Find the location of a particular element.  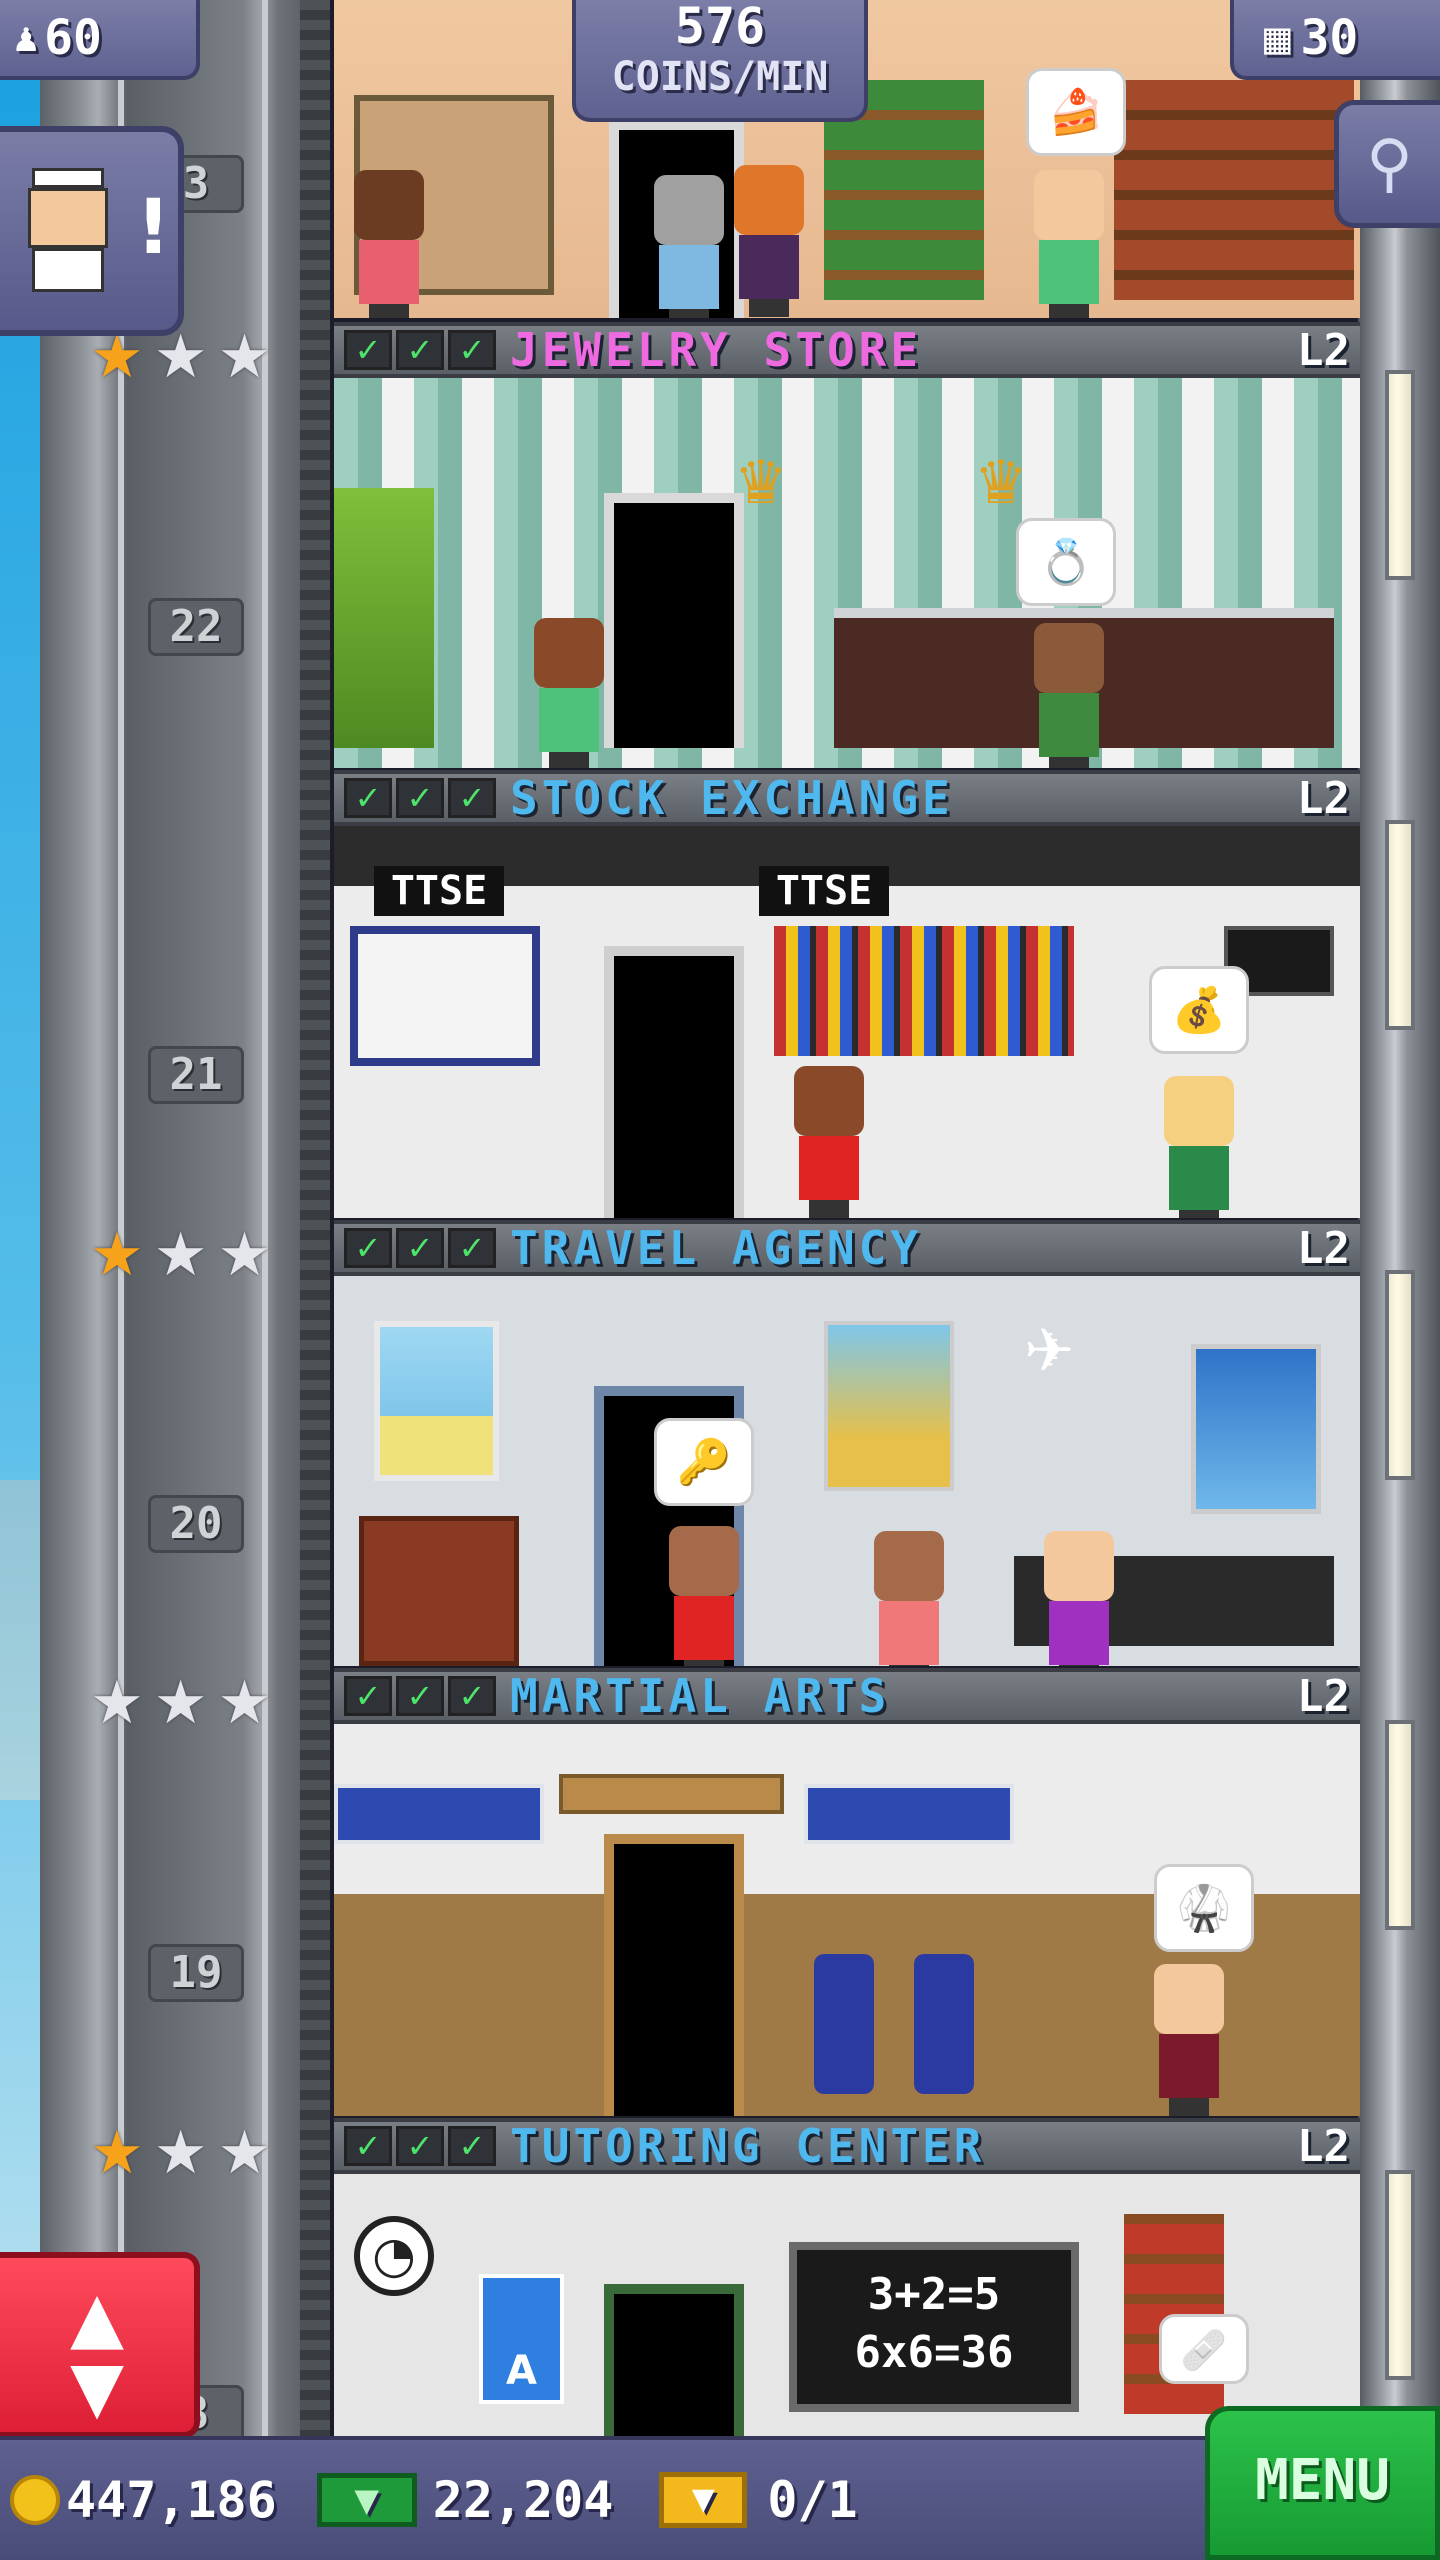

brochure-rack is located at coordinates (439, 1591).